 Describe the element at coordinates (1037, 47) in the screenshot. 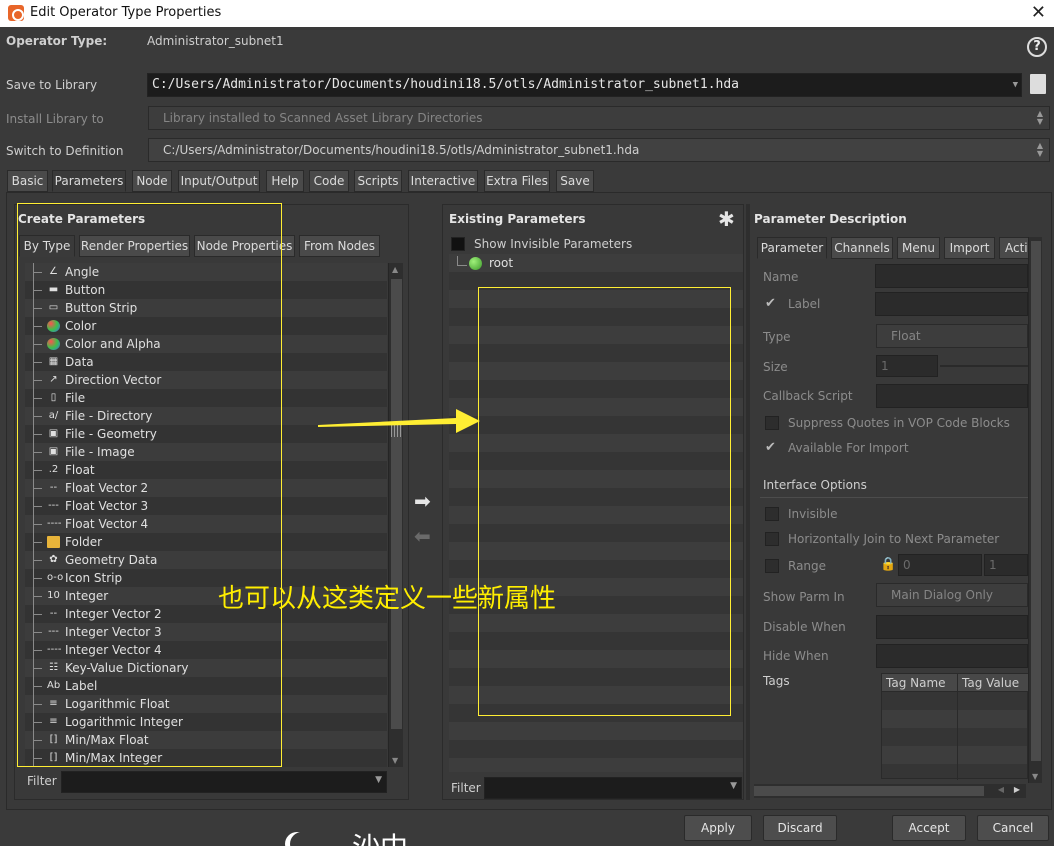

I see `help-icon: ?` at that location.